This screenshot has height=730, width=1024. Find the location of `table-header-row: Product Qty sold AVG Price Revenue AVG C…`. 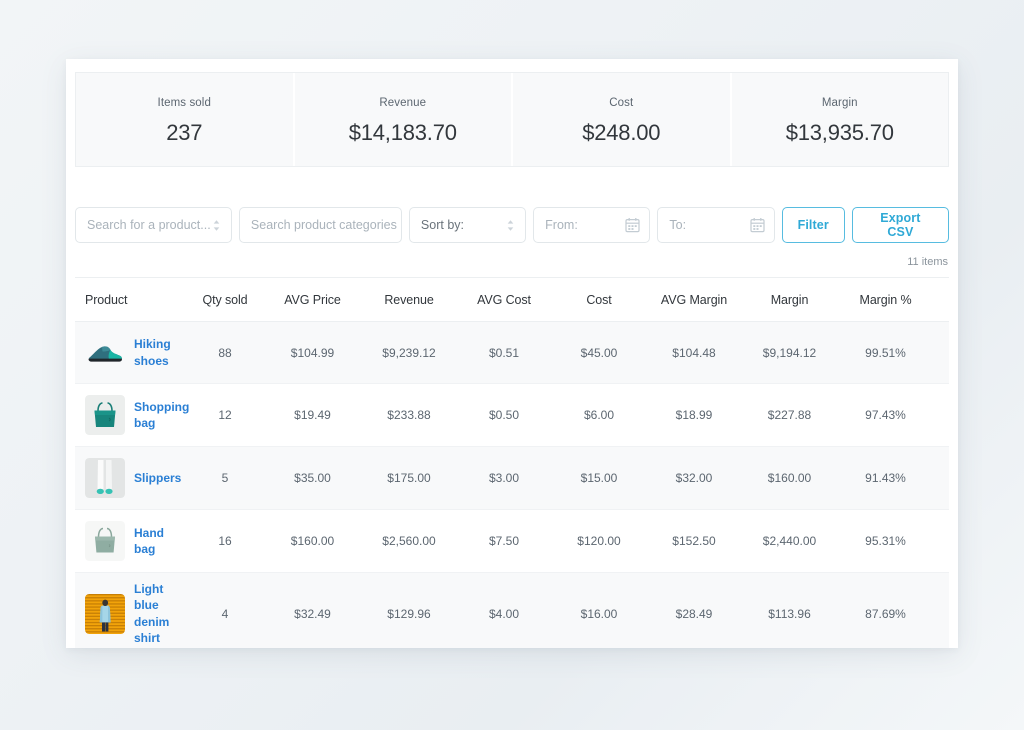

table-header-row: Product Qty sold AVG Price Revenue AVG C… is located at coordinates (512, 300).